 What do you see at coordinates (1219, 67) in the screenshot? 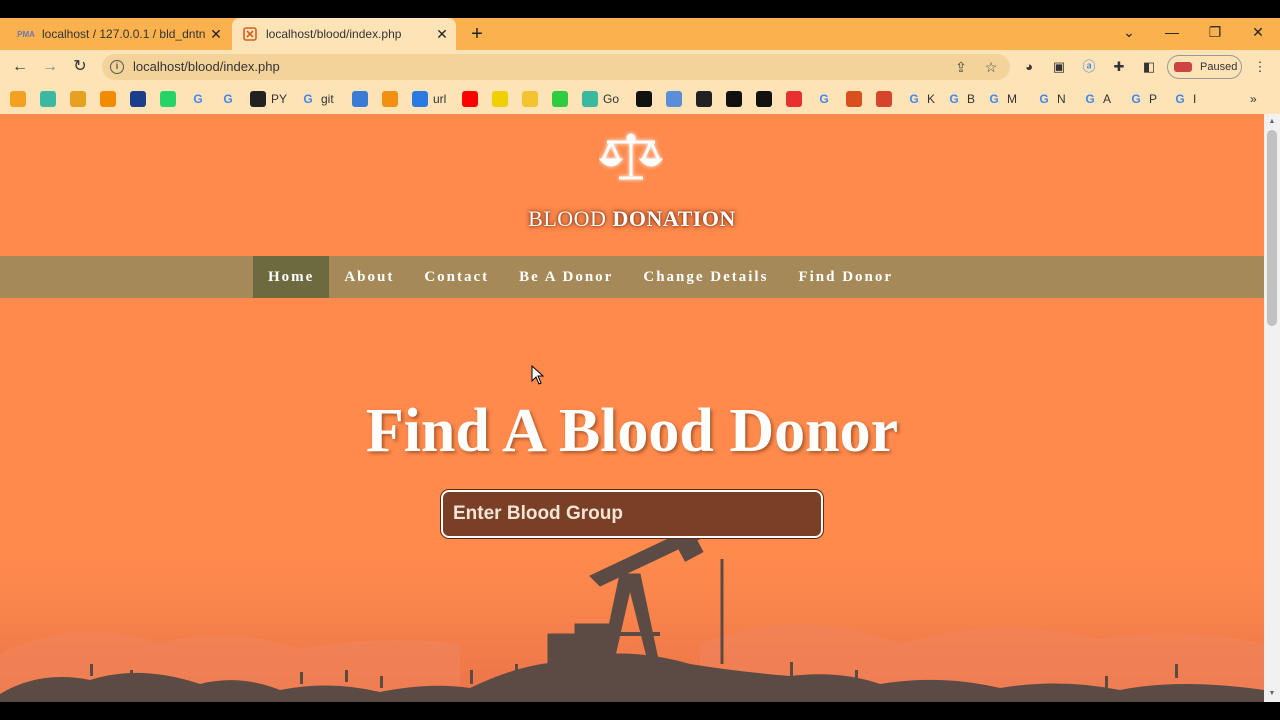
I see `paused-label: Paused` at bounding box center [1219, 67].